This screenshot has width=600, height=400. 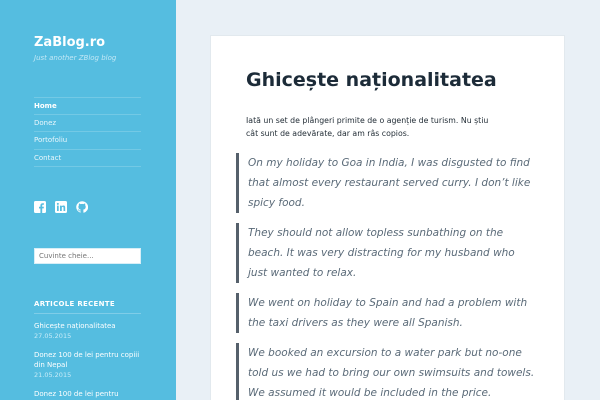 I want to click on recent-post-item: Ghicește naționalitatea 27.05.2015, so click(x=87, y=331).